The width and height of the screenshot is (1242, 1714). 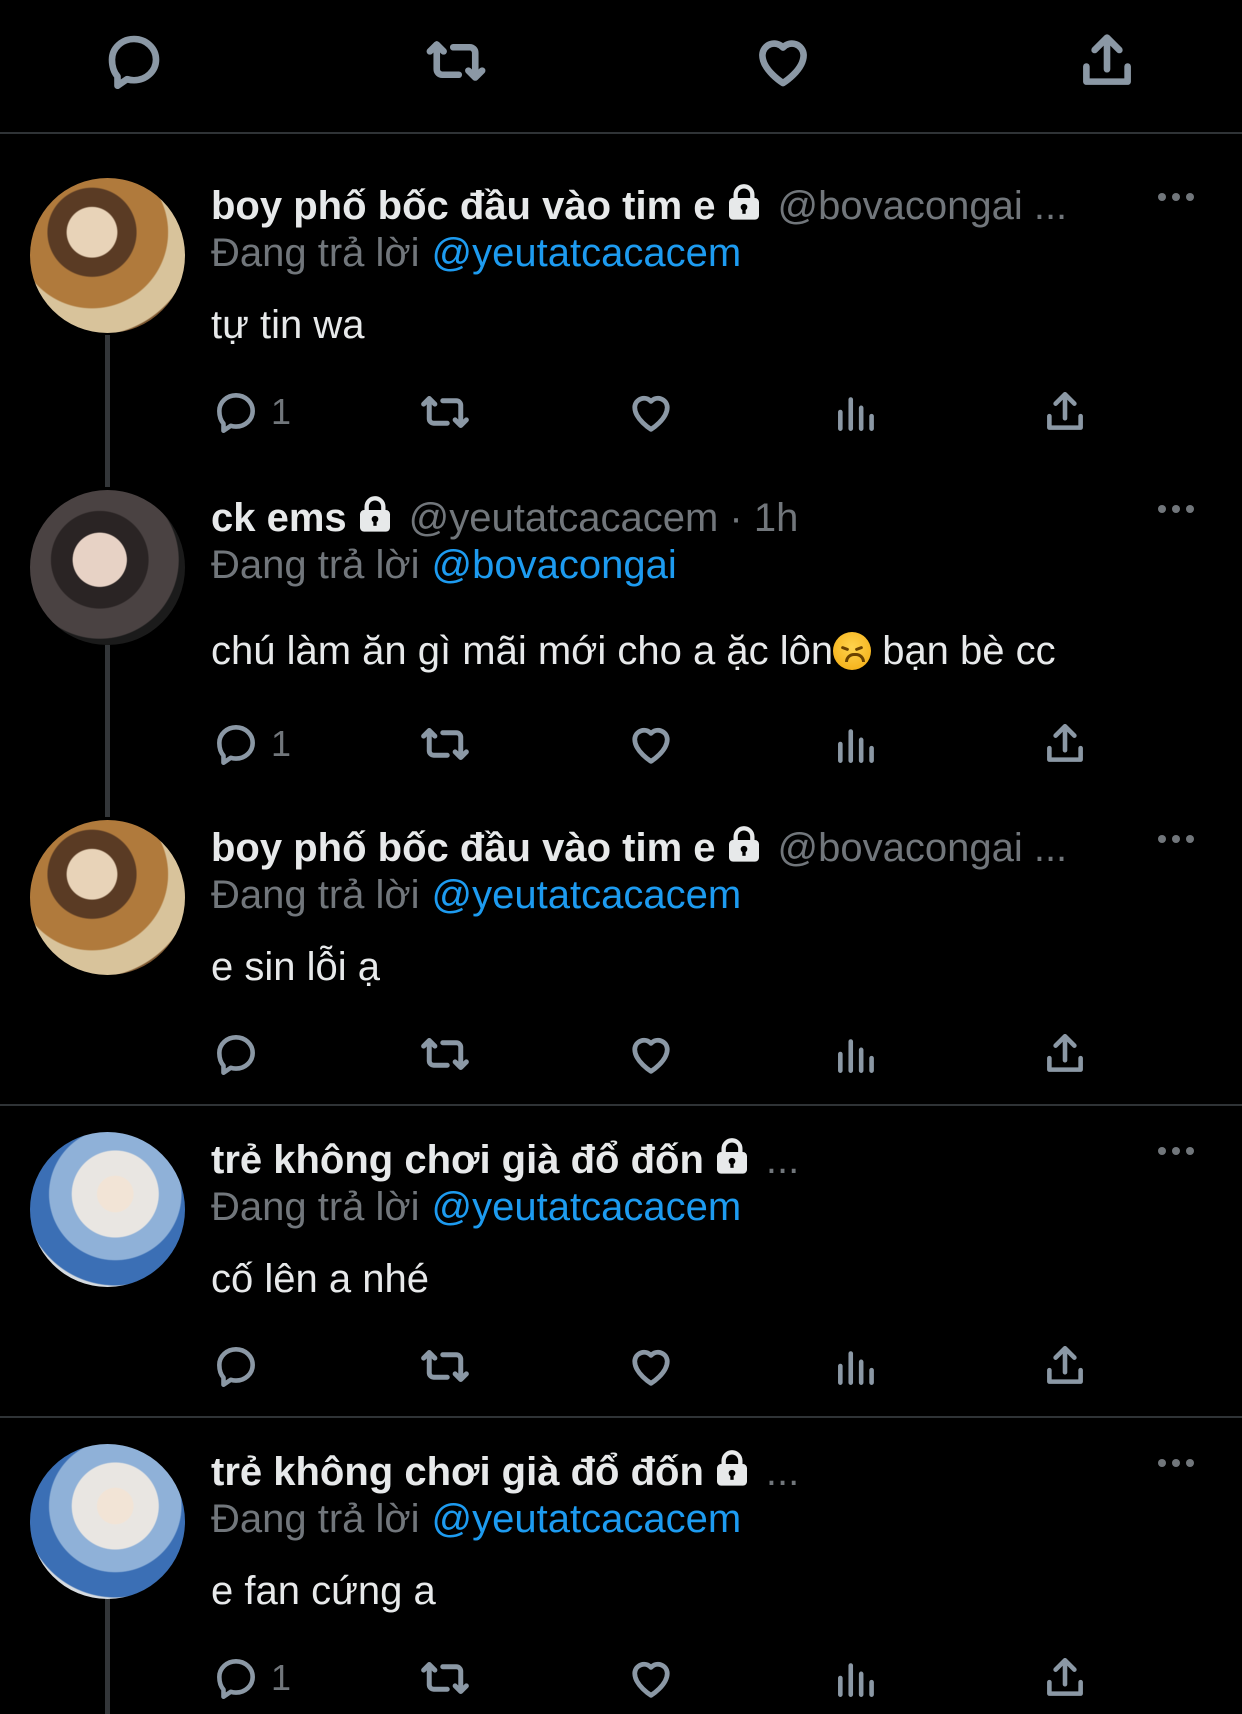 I want to click on name-row: ck ems @yeutatcacacem · 1h, so click(x=504, y=518).